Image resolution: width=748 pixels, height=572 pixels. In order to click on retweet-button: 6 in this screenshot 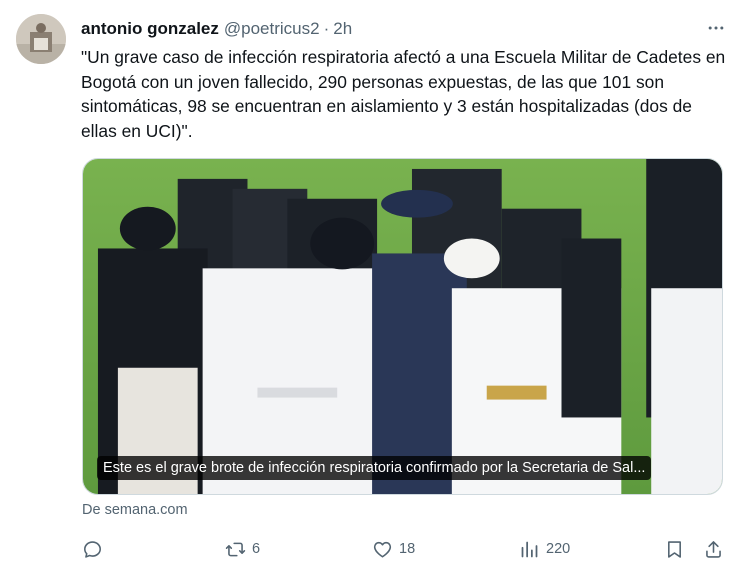, I will do `click(242, 549)`.